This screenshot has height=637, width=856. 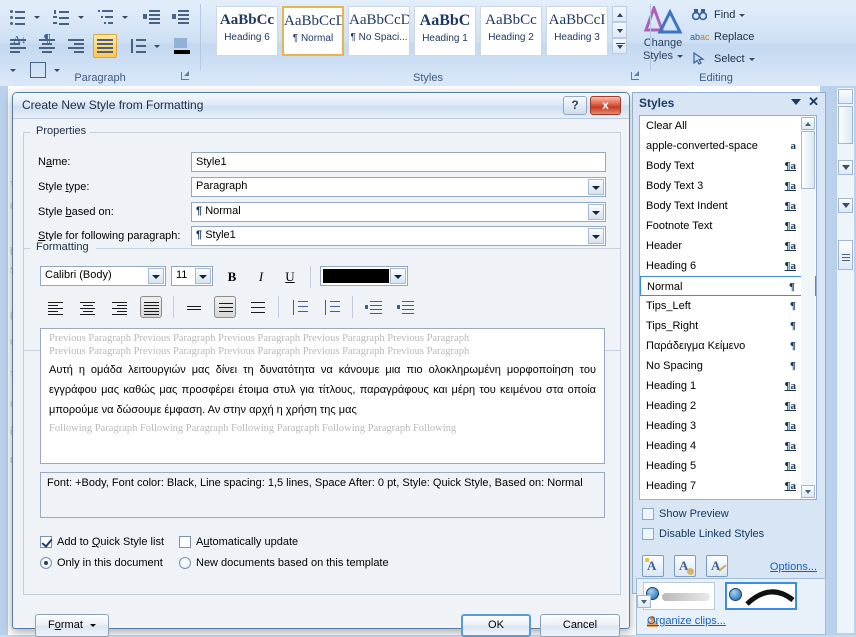 I want to click on numbering-icon, so click(x=62, y=17).